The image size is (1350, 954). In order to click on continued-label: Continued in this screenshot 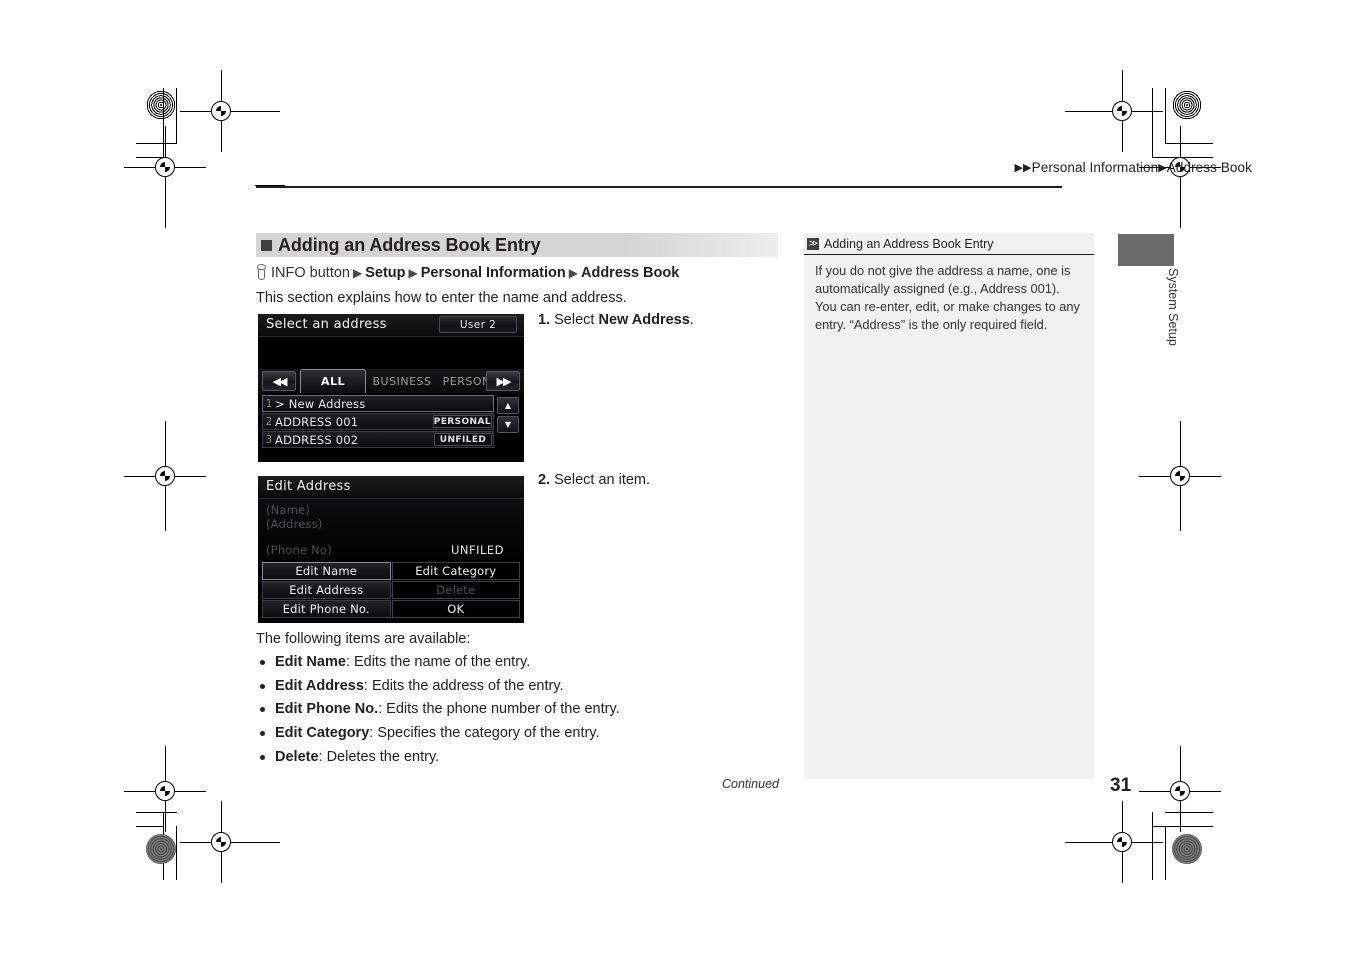, I will do `click(750, 784)`.